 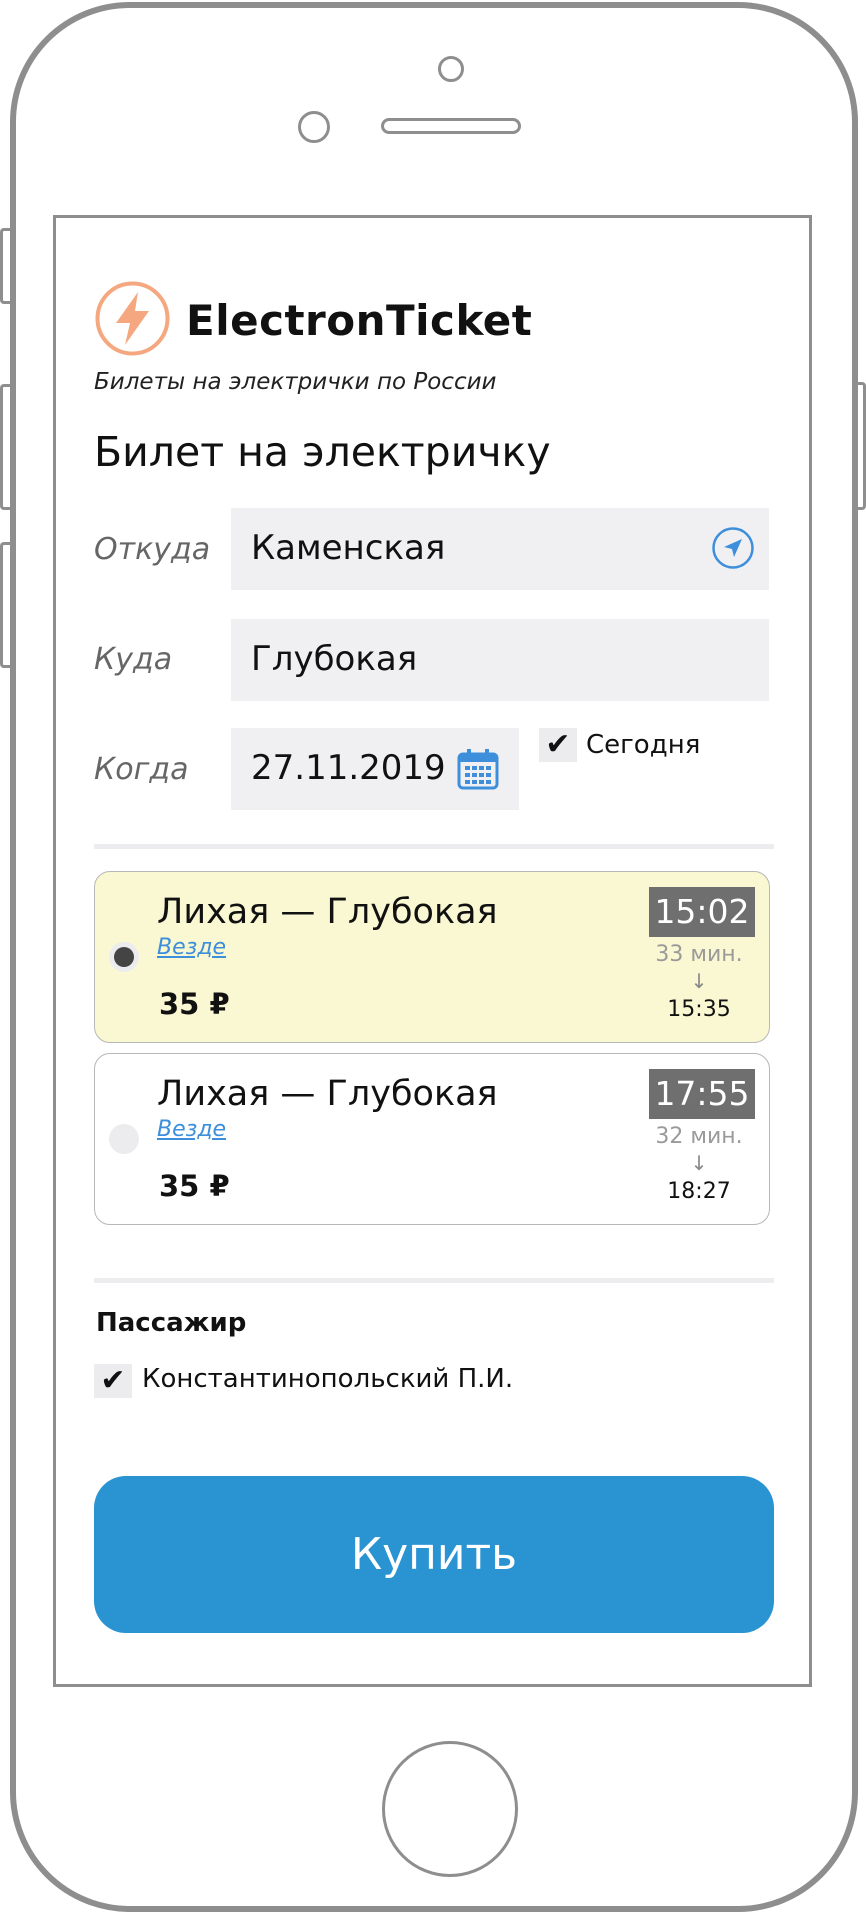 I want to click on when-label: Когда, so click(x=141, y=769).